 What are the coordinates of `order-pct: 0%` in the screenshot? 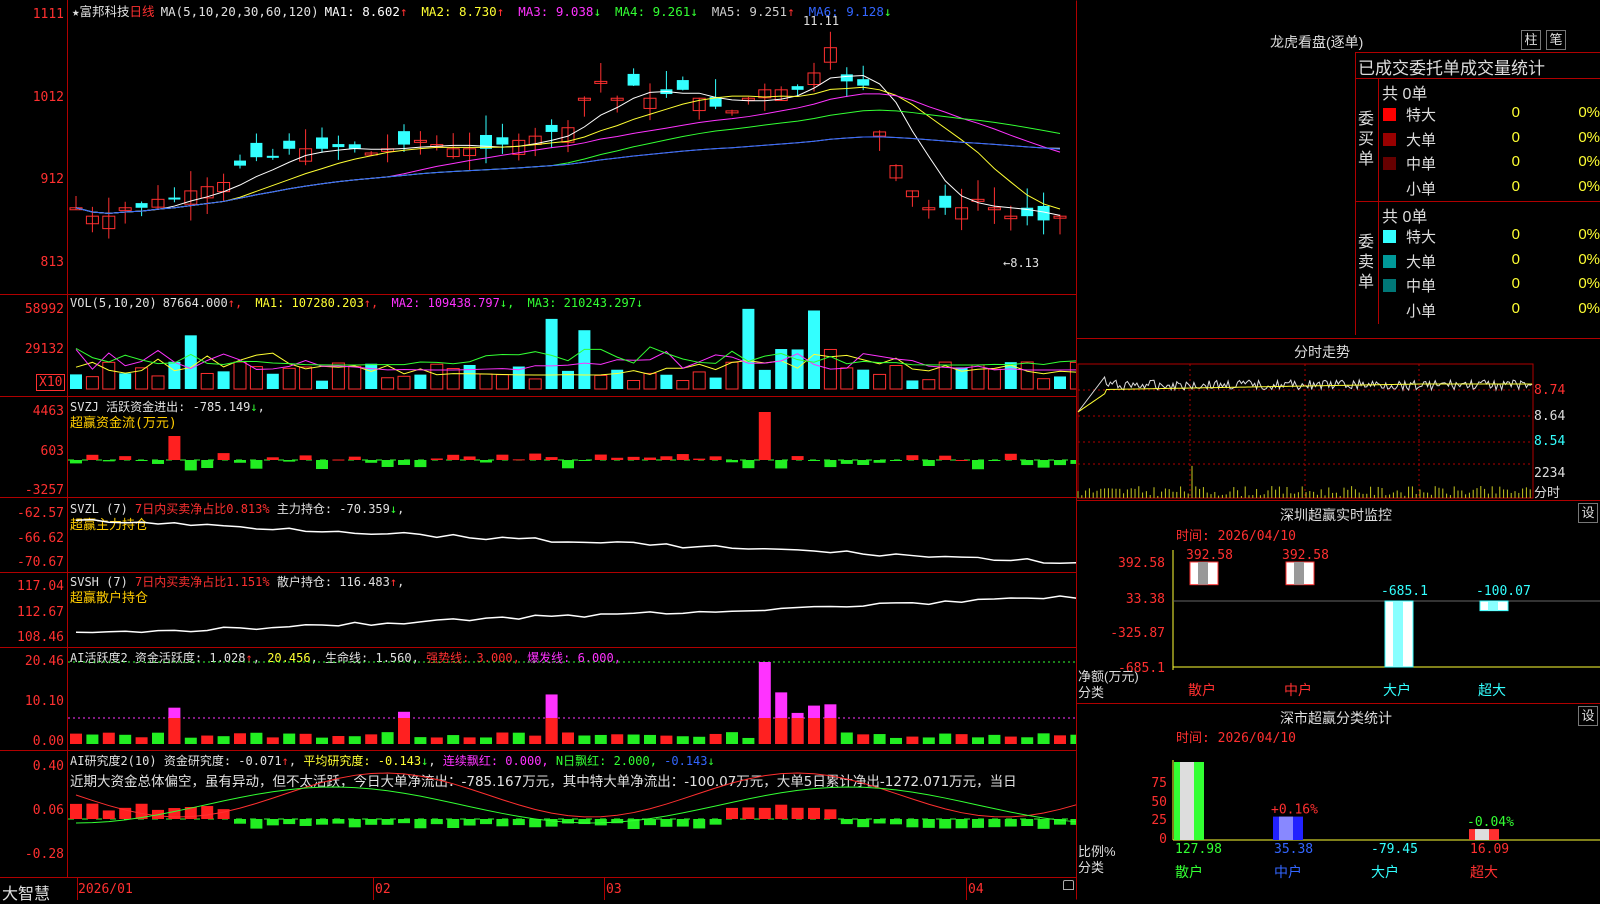 It's located at (1589, 137).